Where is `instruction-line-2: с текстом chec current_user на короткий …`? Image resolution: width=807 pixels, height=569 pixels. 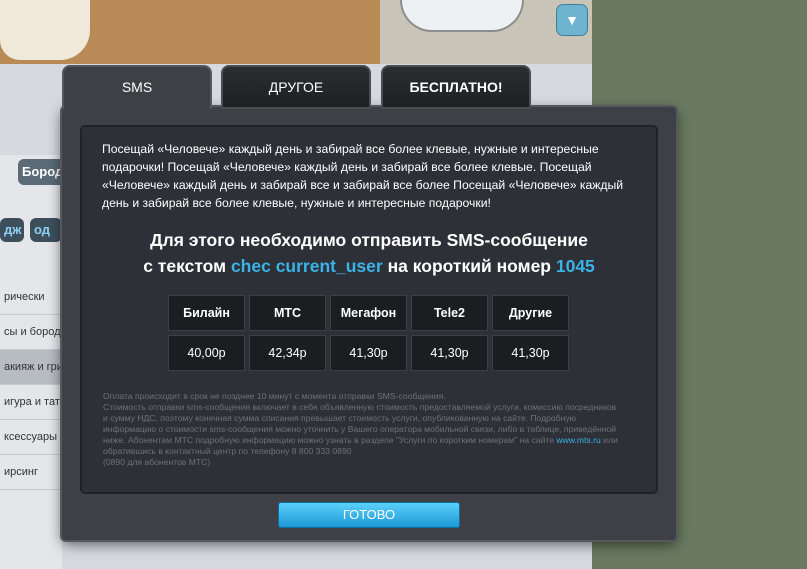
instruction-line-2: с текстом chec current_user на короткий … is located at coordinates (369, 266).